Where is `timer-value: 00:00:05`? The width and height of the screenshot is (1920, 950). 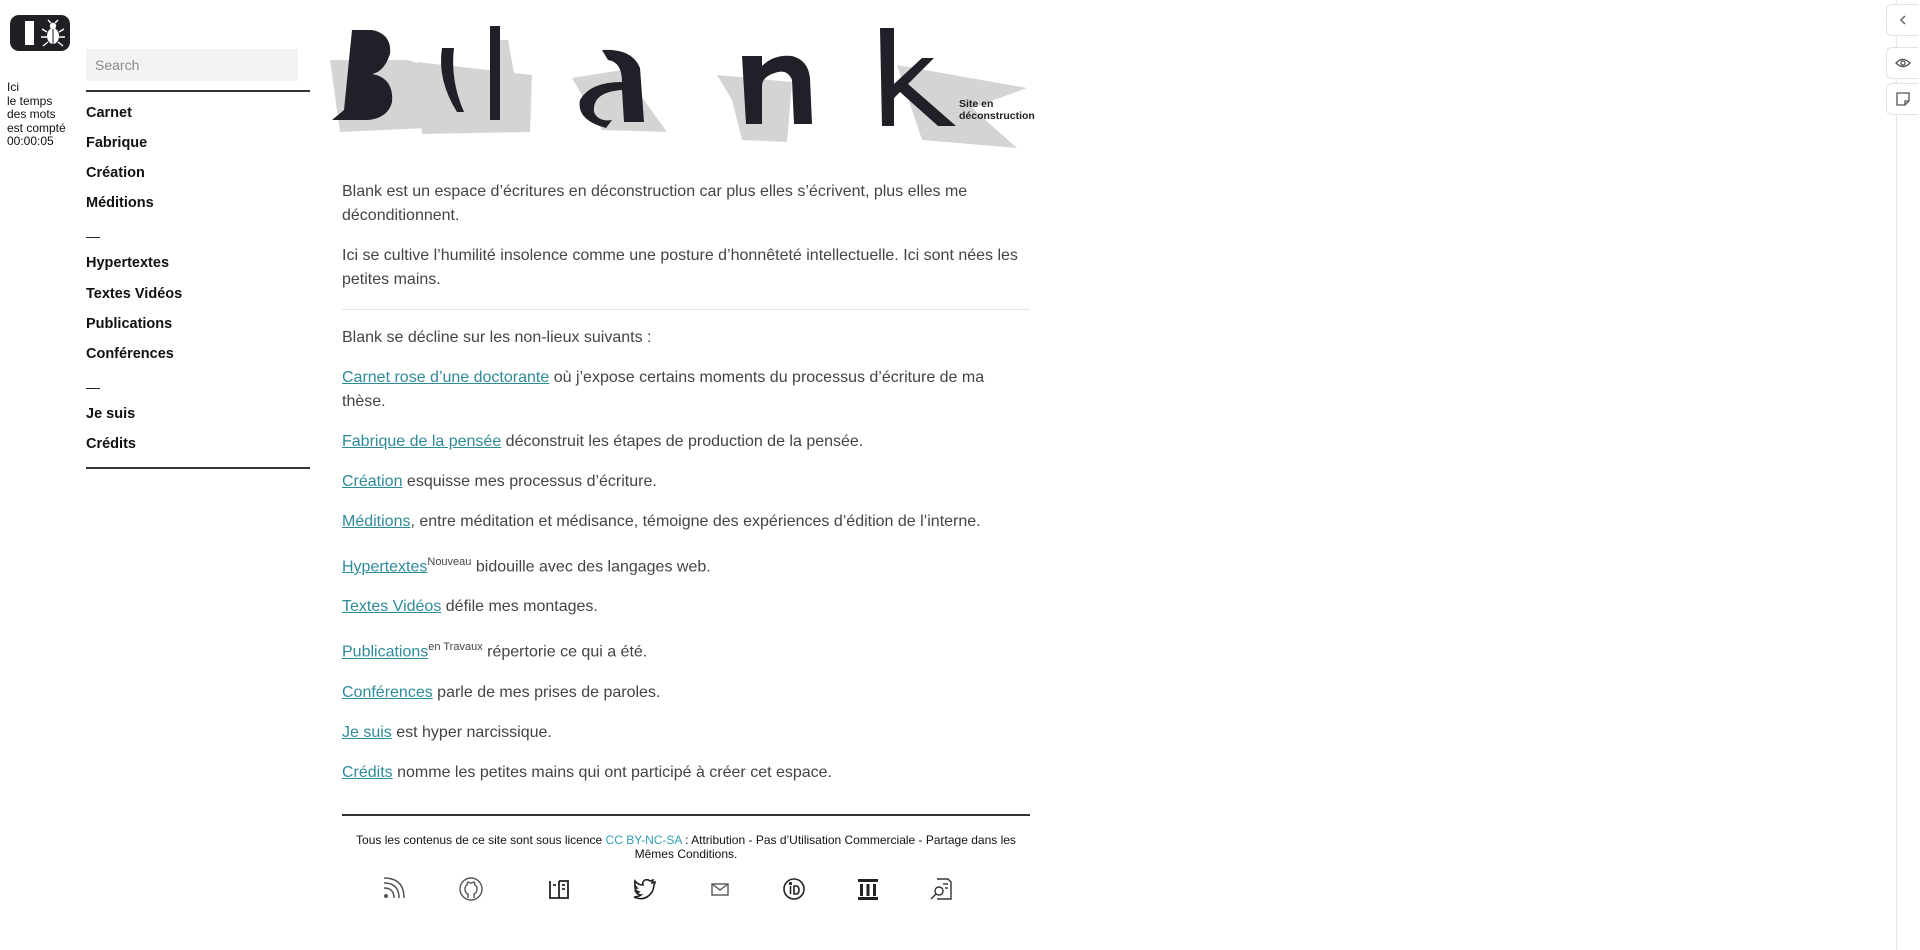
timer-value: 00:00:05 is located at coordinates (30, 141).